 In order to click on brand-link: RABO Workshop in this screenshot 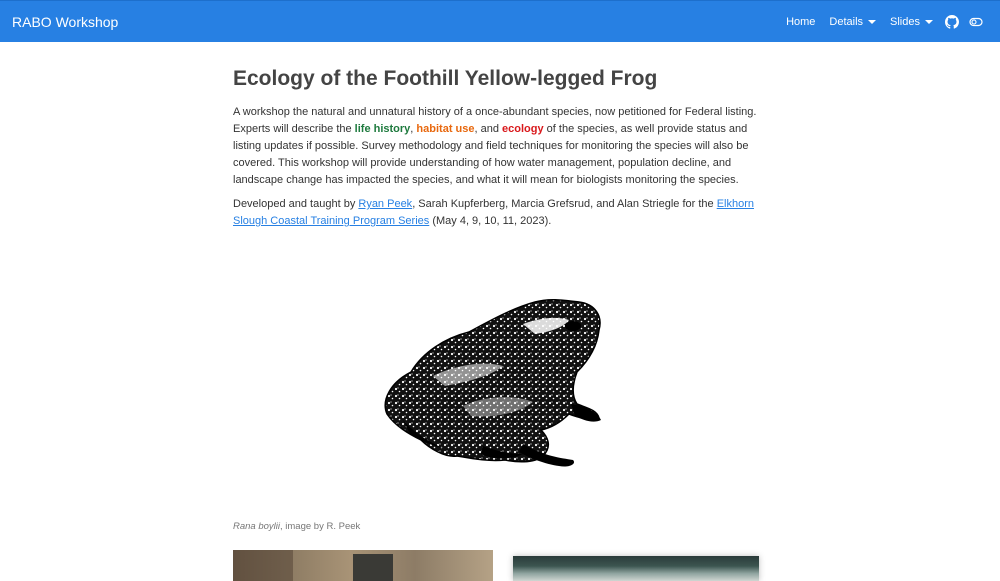, I will do `click(65, 22)`.